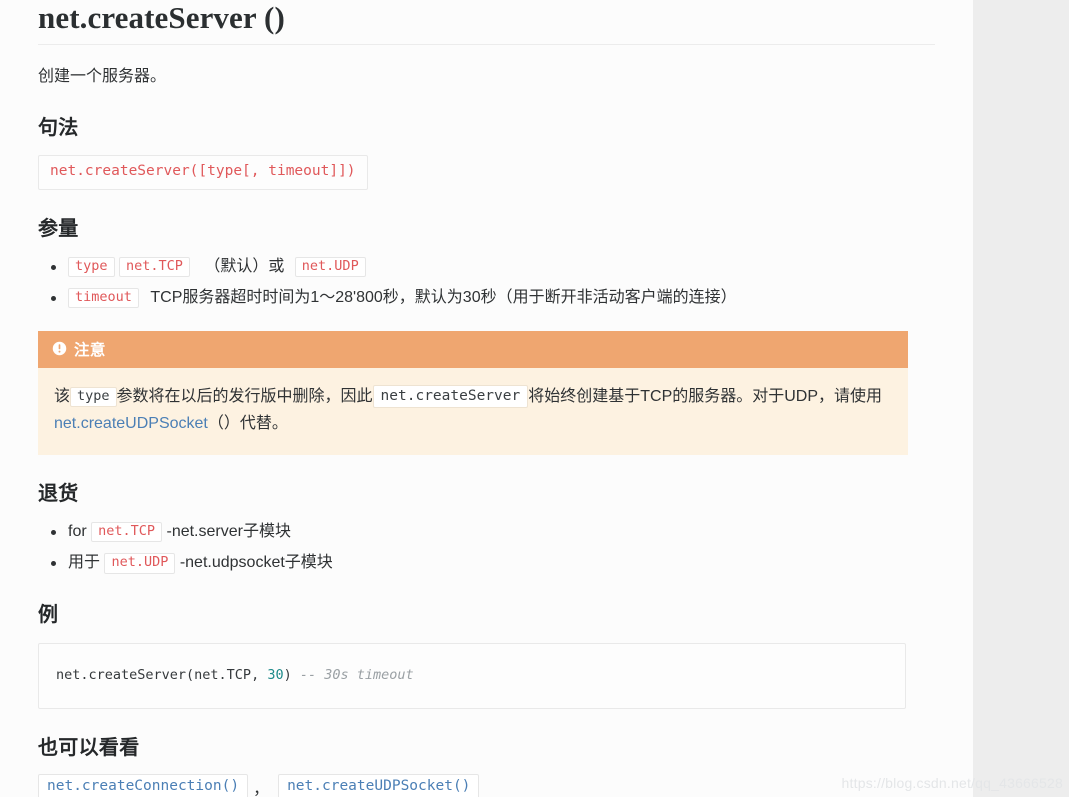  I want to click on page-title: net.createServer (), so click(486, 22).